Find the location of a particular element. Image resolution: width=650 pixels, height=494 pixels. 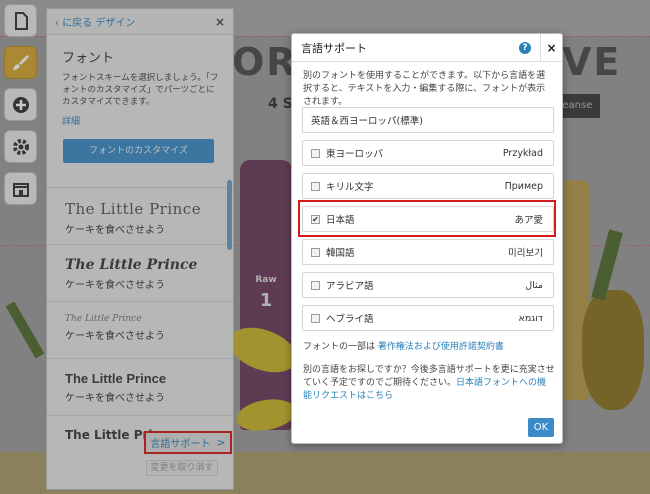

dialog-title: 言語サポート is located at coordinates (334, 48).